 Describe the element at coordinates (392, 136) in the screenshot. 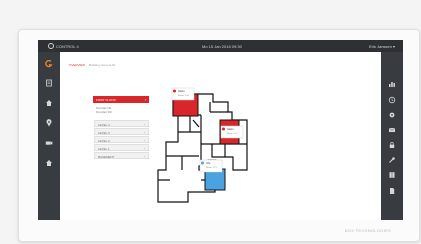

I see `right-nav` at that location.